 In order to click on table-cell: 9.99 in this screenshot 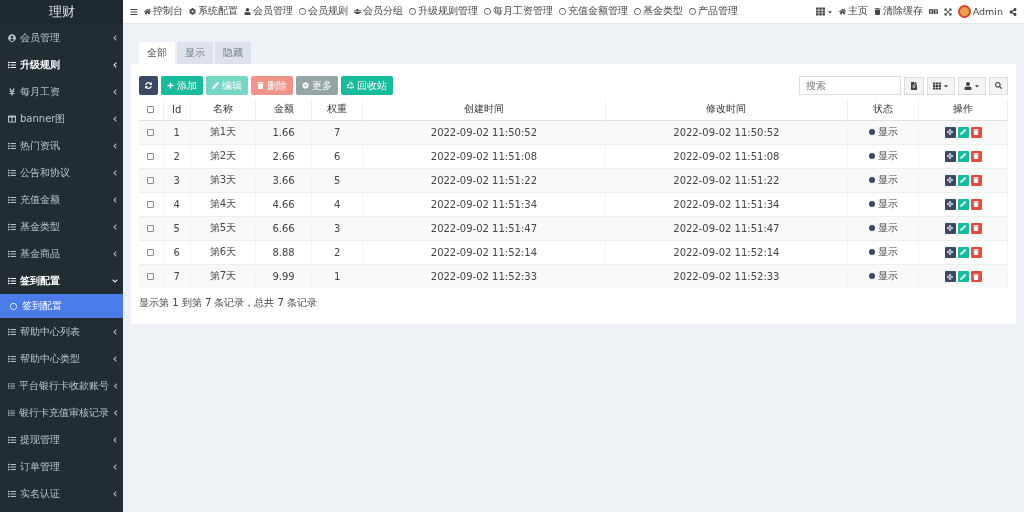, I will do `click(283, 276)`.